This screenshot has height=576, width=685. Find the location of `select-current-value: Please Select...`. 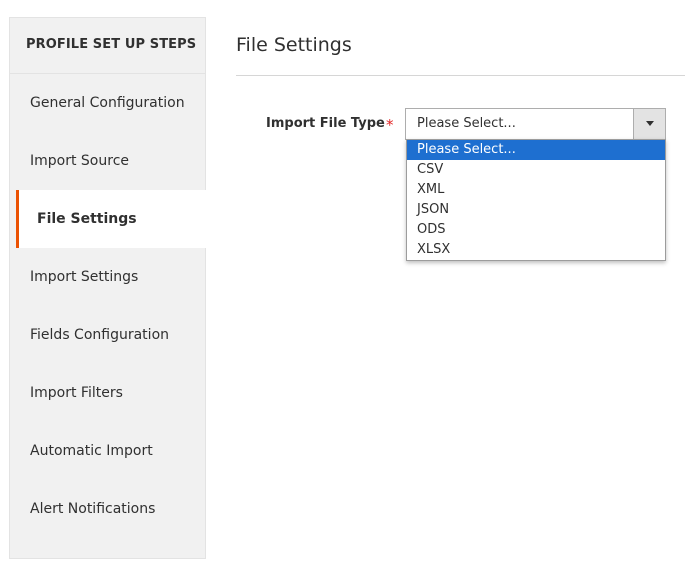

select-current-value: Please Select... is located at coordinates (466, 123).